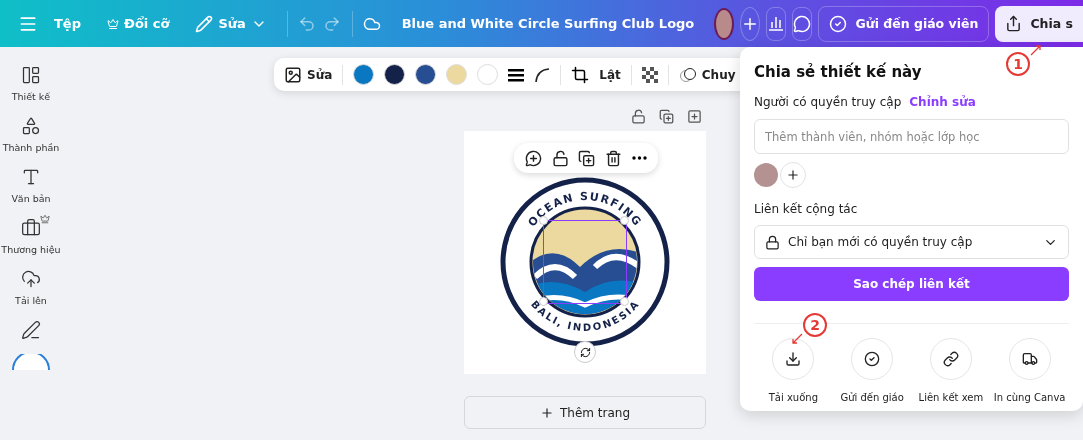 The height and width of the screenshot is (440, 1083). What do you see at coordinates (31, 177) in the screenshot?
I see `text-icon` at bounding box center [31, 177].